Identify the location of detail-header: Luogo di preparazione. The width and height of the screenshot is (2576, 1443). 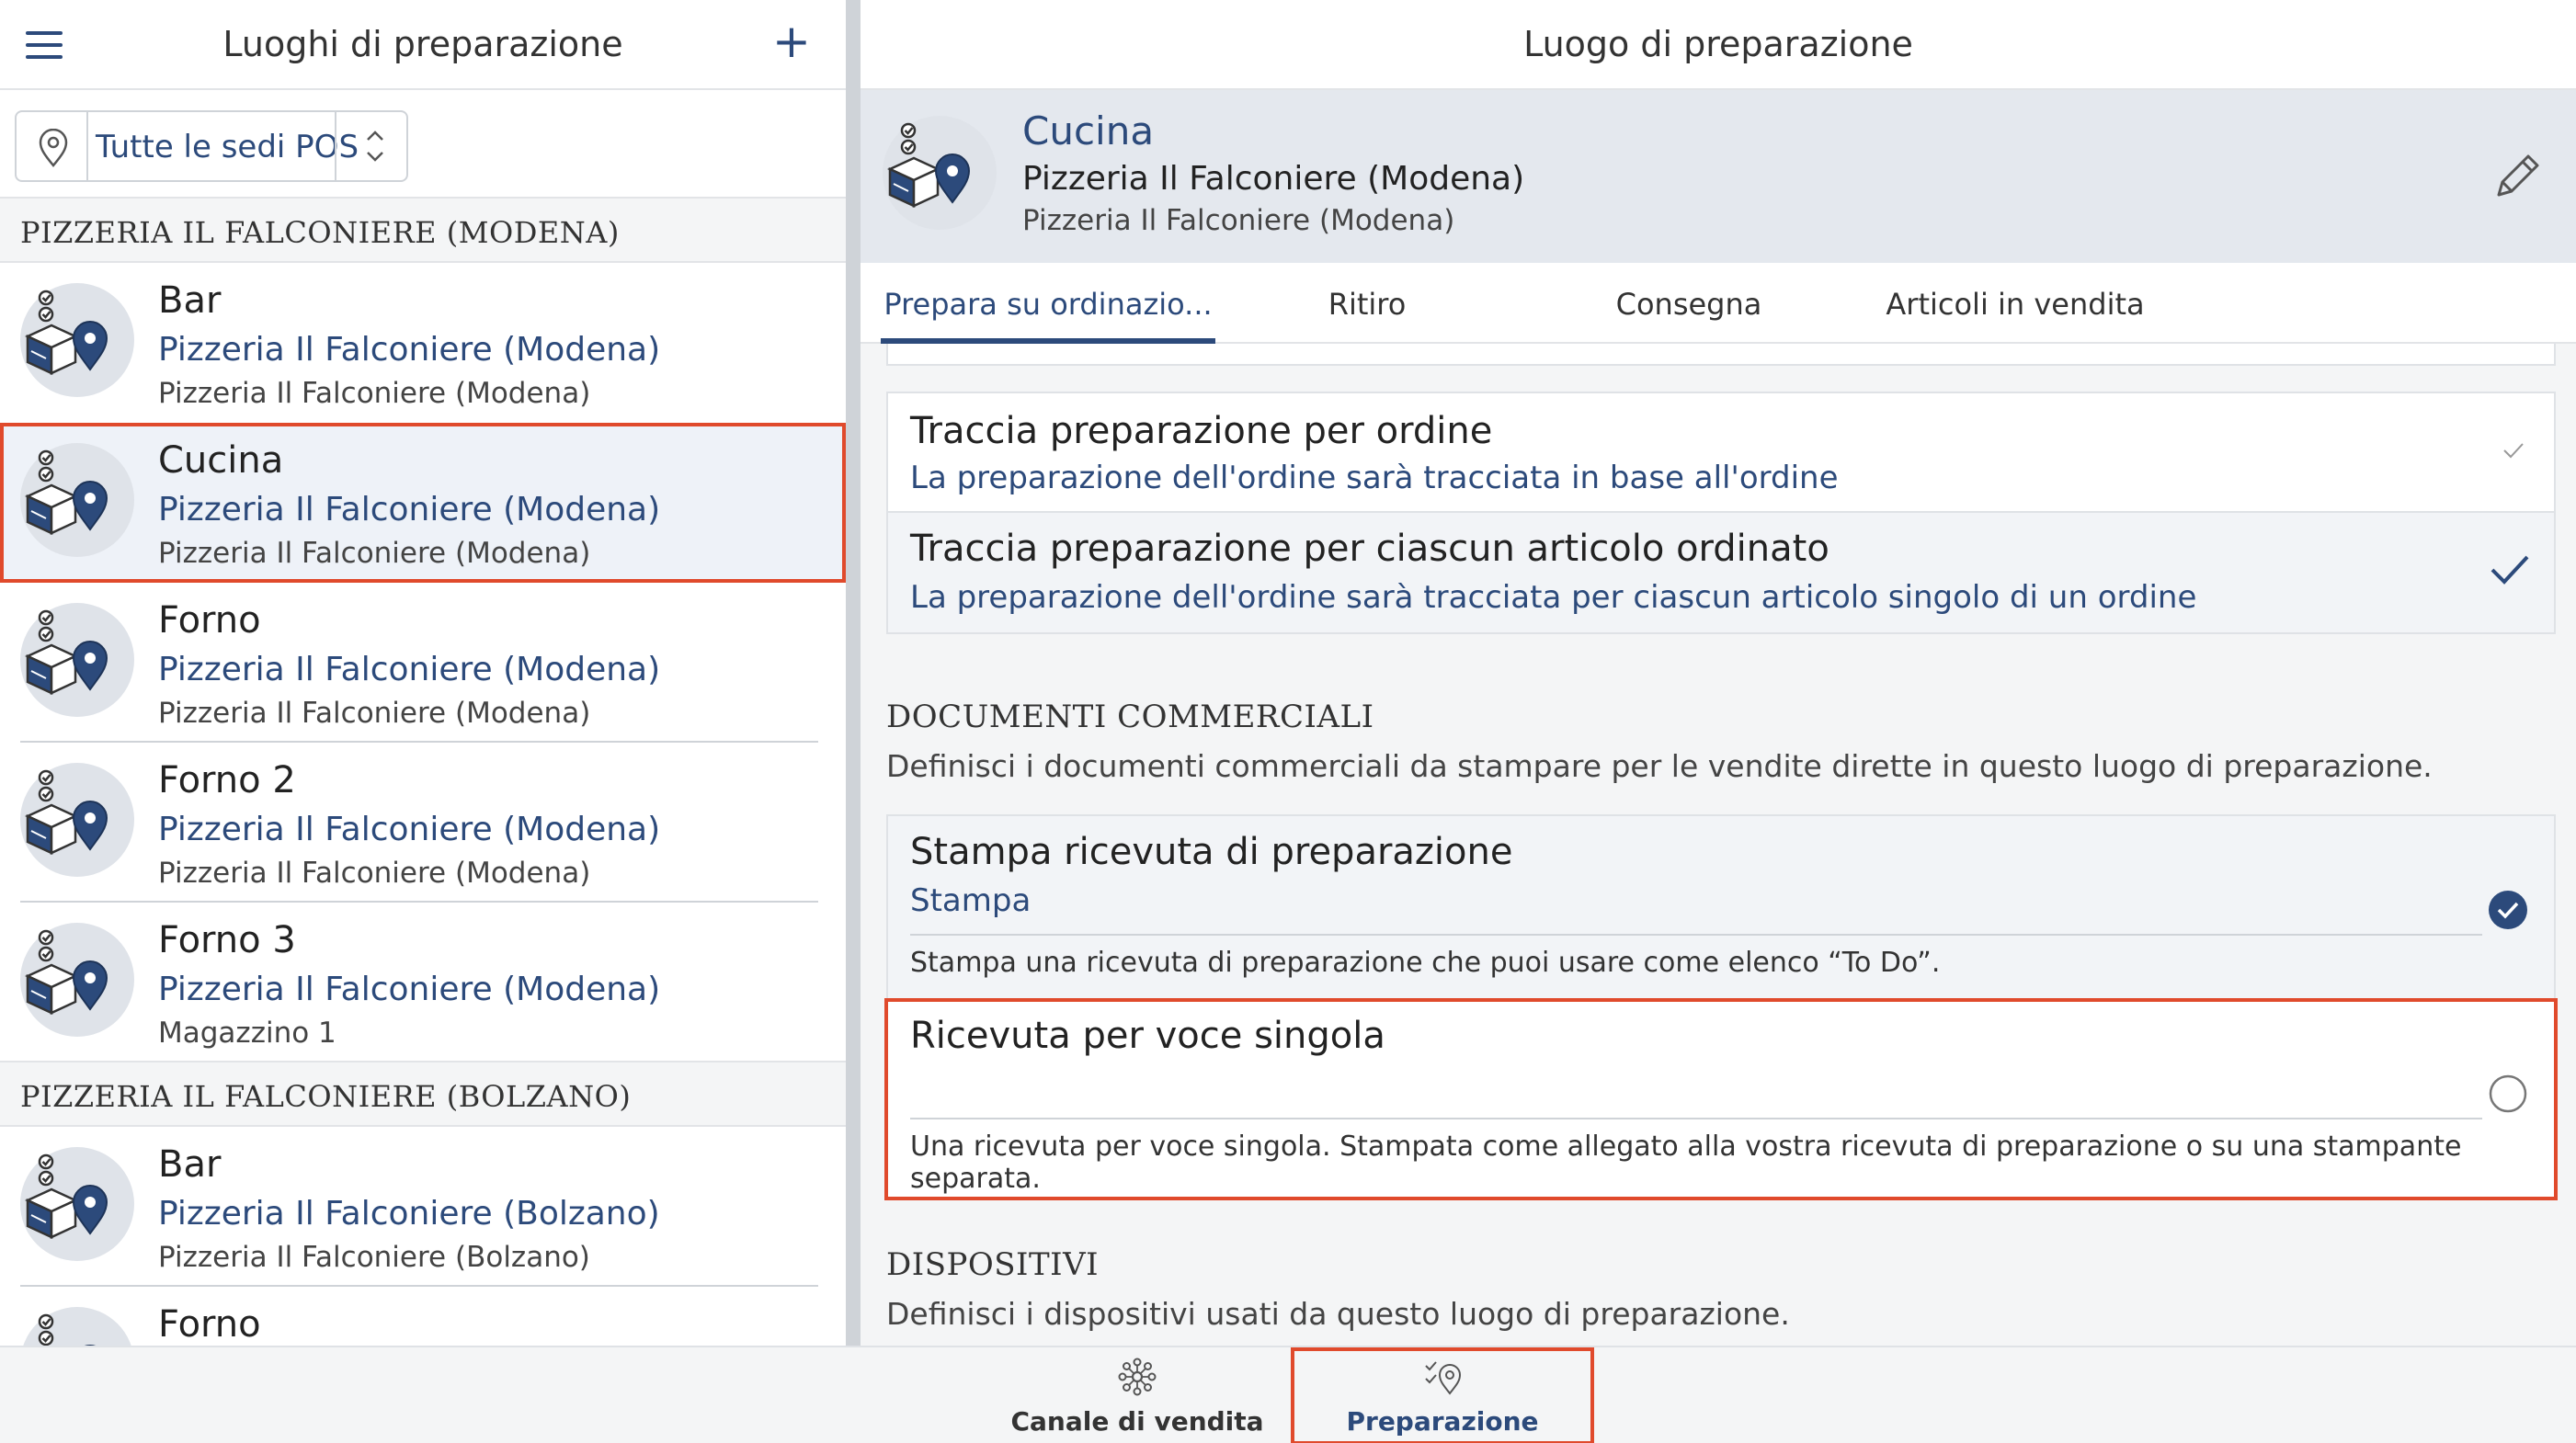
(1718, 45).